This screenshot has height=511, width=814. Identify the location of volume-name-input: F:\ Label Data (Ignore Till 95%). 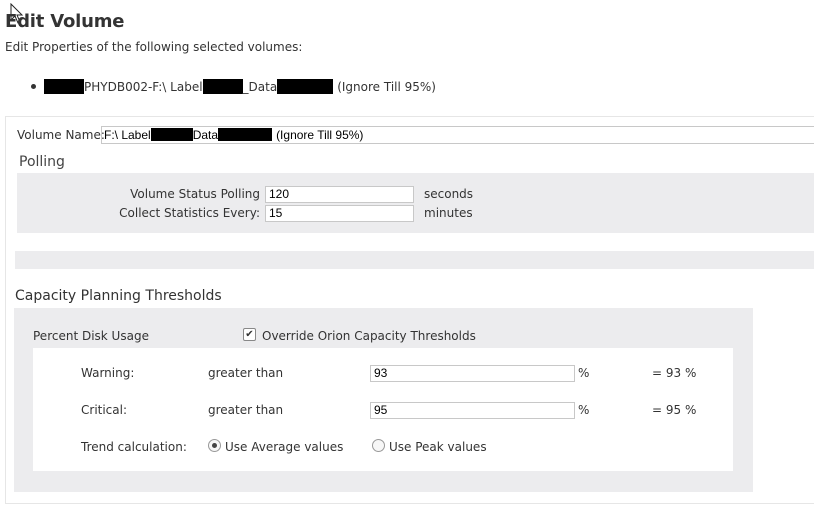
(457, 135).